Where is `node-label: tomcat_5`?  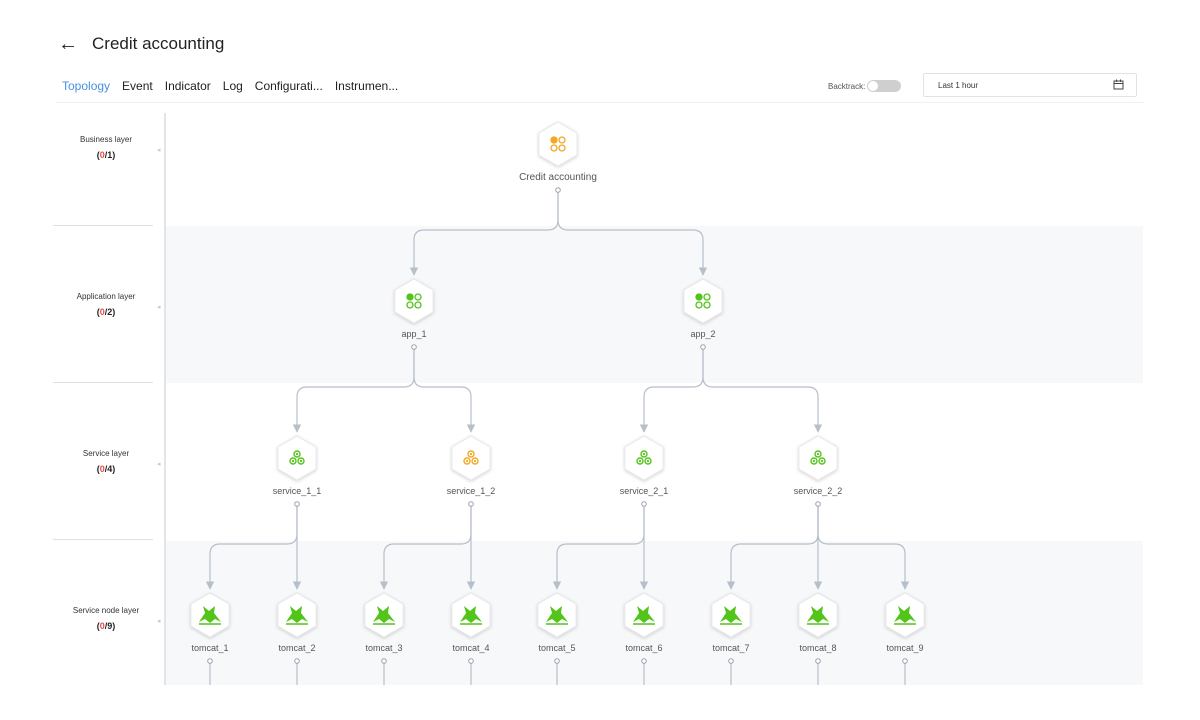 node-label: tomcat_5 is located at coordinates (556, 648).